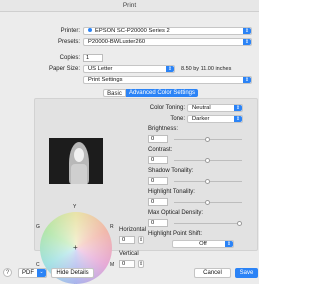  I want to click on pdf-menu-button: PDF ⌄, so click(32, 273).